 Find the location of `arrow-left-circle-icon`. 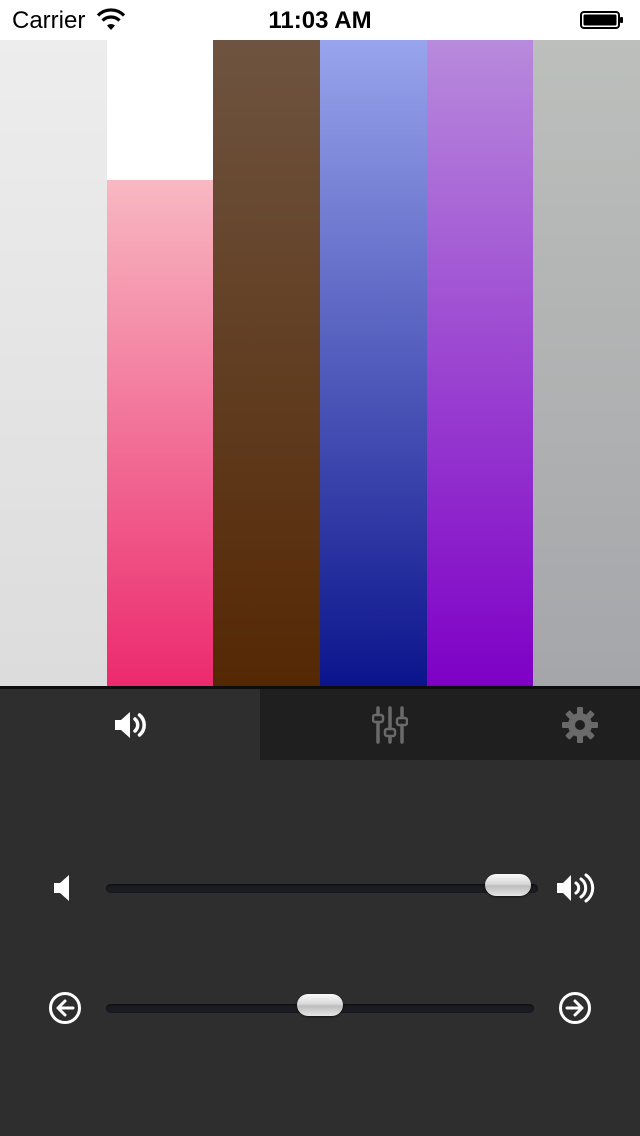

arrow-left-circle-icon is located at coordinates (65, 1008).